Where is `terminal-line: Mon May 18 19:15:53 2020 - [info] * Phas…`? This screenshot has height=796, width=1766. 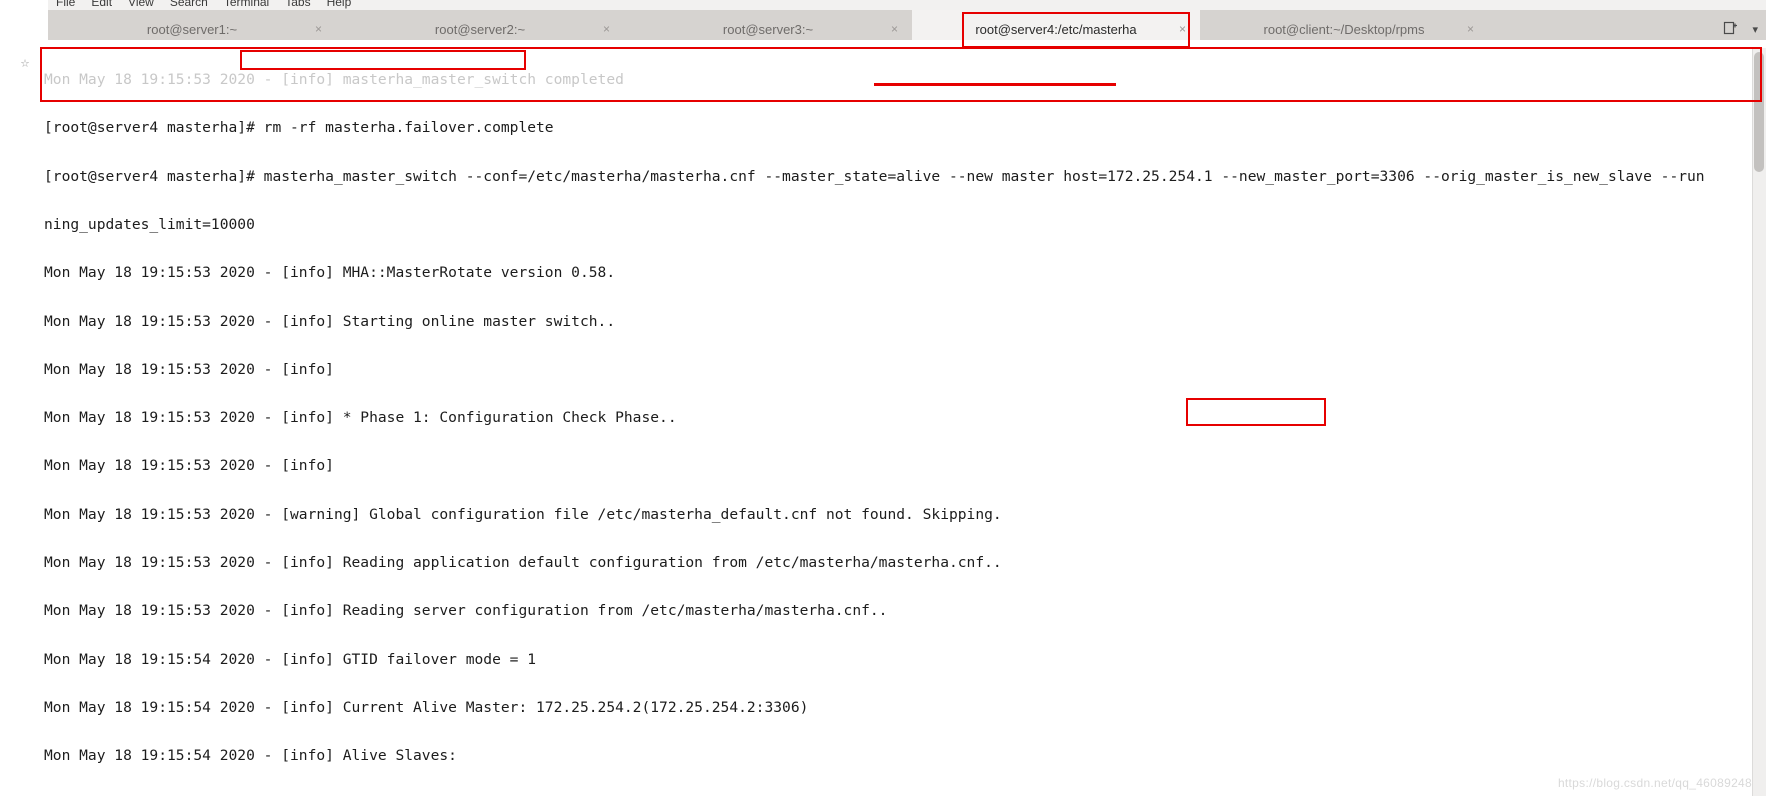 terminal-line: Mon May 18 19:15:53 2020 - [info] * Phas… is located at coordinates (360, 418).